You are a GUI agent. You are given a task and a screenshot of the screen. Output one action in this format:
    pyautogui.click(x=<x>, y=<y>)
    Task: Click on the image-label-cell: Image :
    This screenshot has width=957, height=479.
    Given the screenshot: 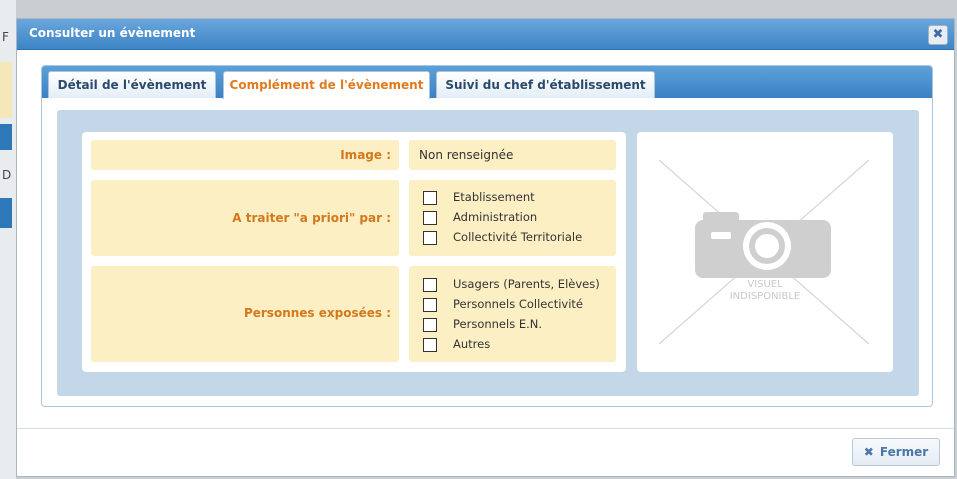 What is the action you would take?
    pyautogui.click(x=245, y=155)
    